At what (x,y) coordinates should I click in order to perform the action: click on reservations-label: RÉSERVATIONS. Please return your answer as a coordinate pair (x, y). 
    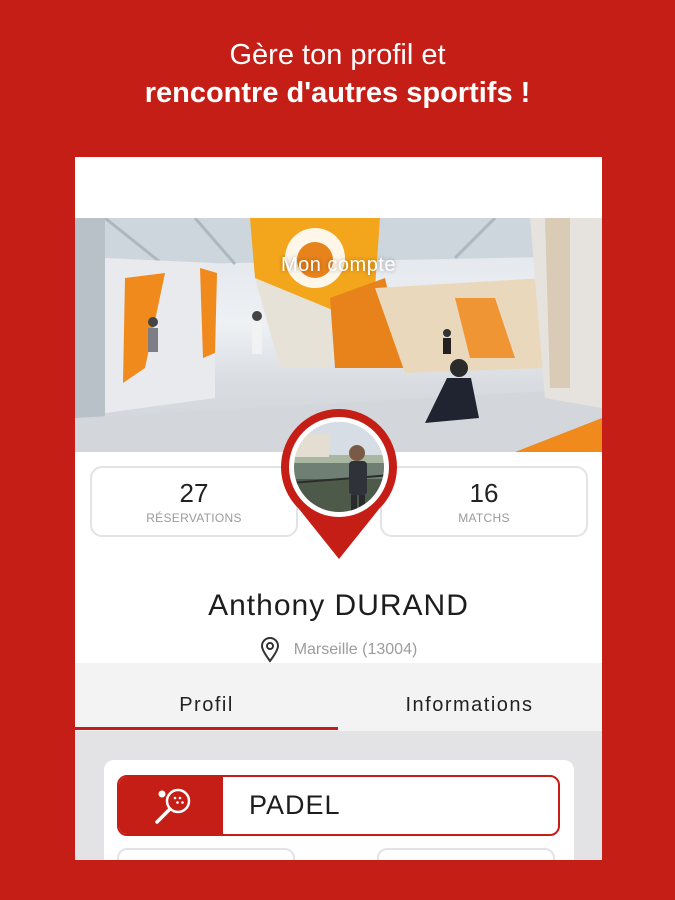
    Looking at the image, I should click on (194, 518).